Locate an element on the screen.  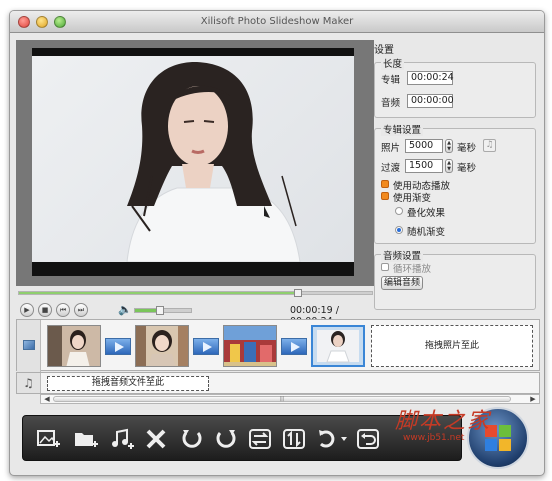
scrollbar-thumb: ||| is located at coordinates (282, 399).